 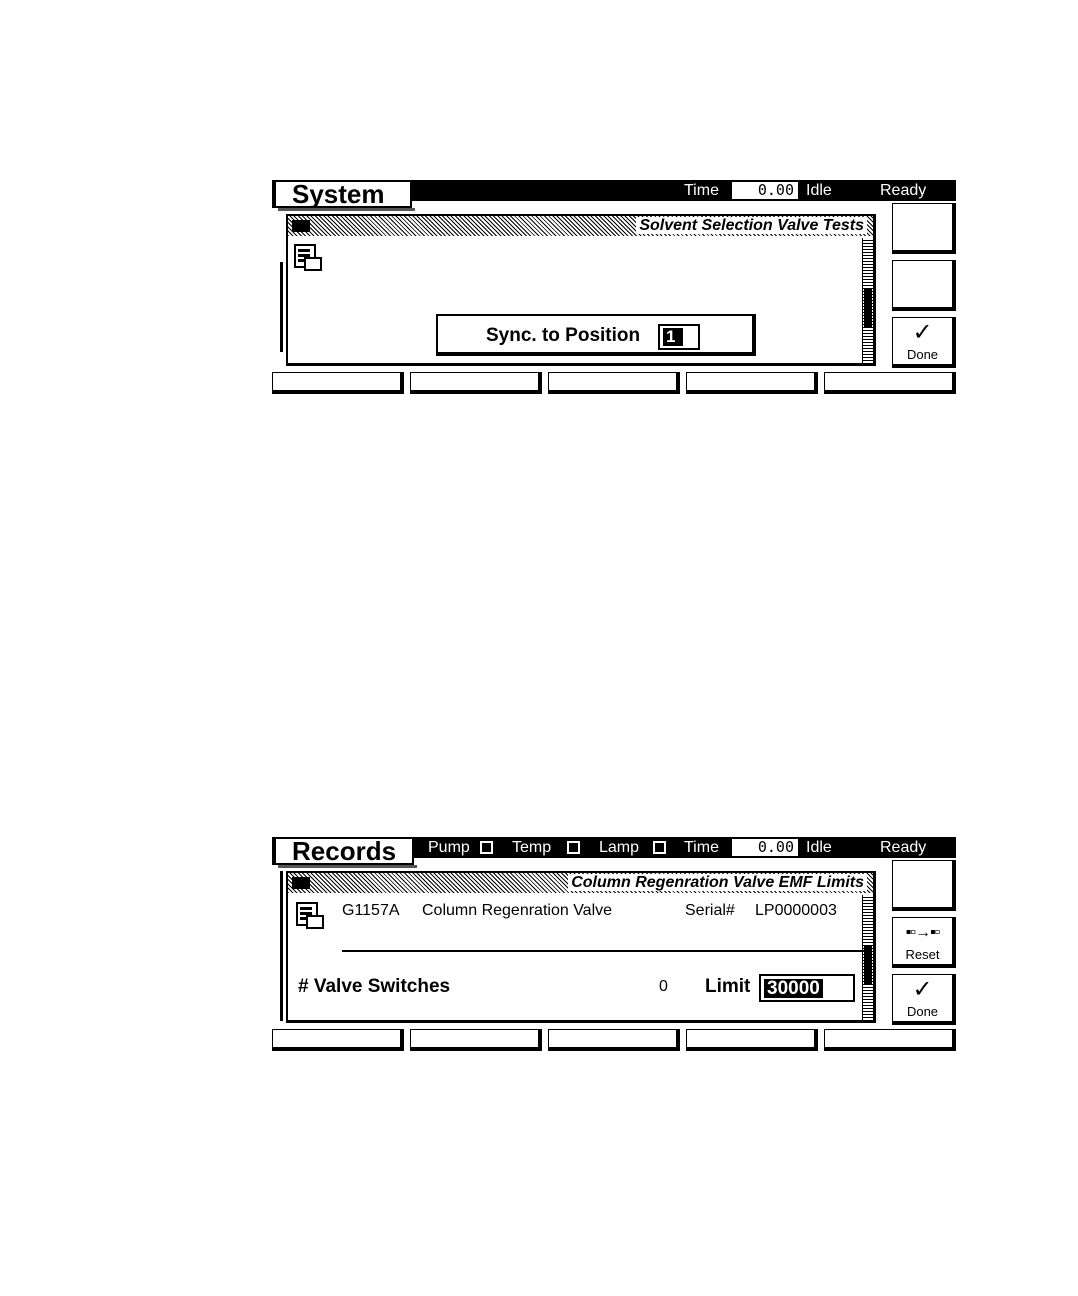 What do you see at coordinates (793, 988) in the screenshot?
I see `limit-value: 30000` at bounding box center [793, 988].